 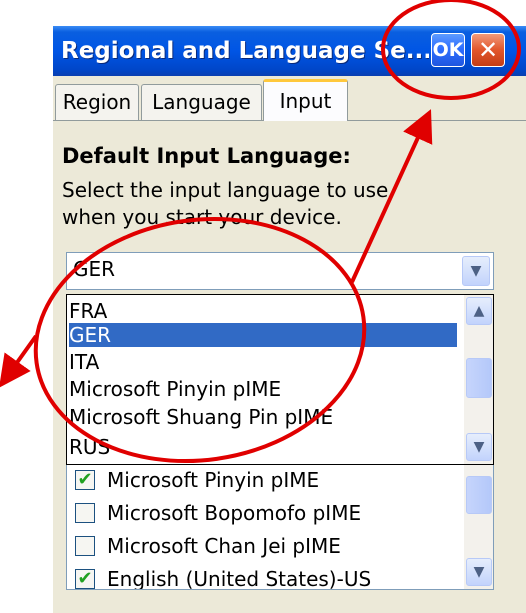 I want to click on list-item-label: Microsoft Bopomofo pIME, so click(x=234, y=513).